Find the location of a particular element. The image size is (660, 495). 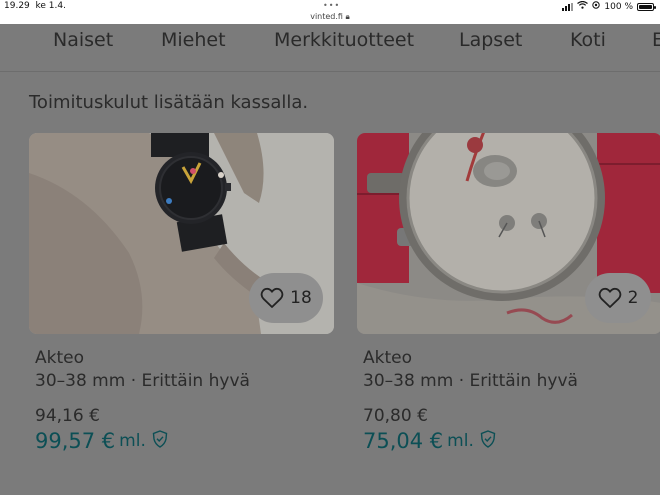

favourite-count: 2 is located at coordinates (633, 298).